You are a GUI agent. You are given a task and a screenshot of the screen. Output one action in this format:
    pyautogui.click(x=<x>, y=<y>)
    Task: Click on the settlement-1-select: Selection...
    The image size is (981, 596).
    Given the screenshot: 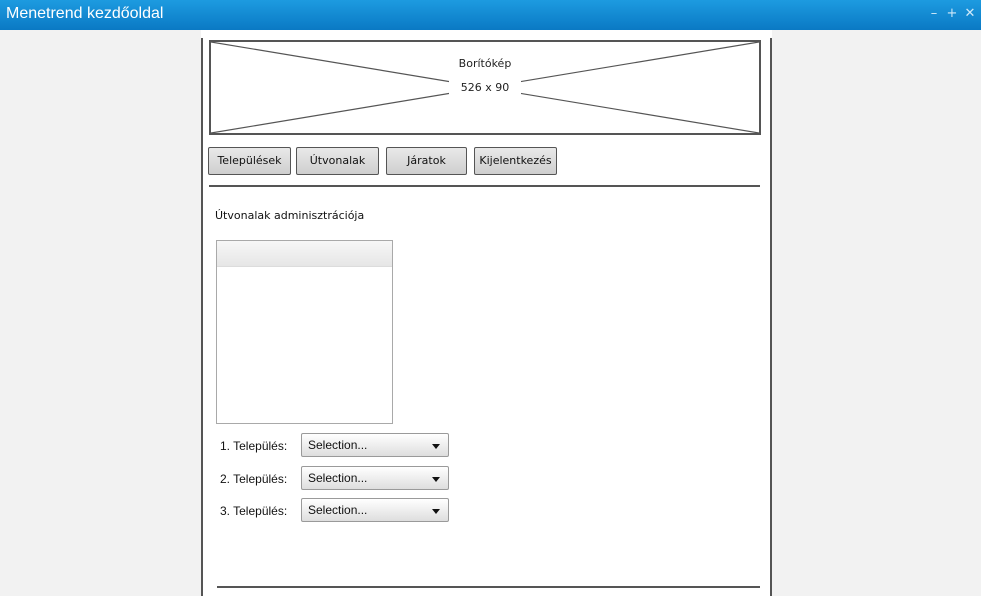 What is the action you would take?
    pyautogui.click(x=375, y=445)
    